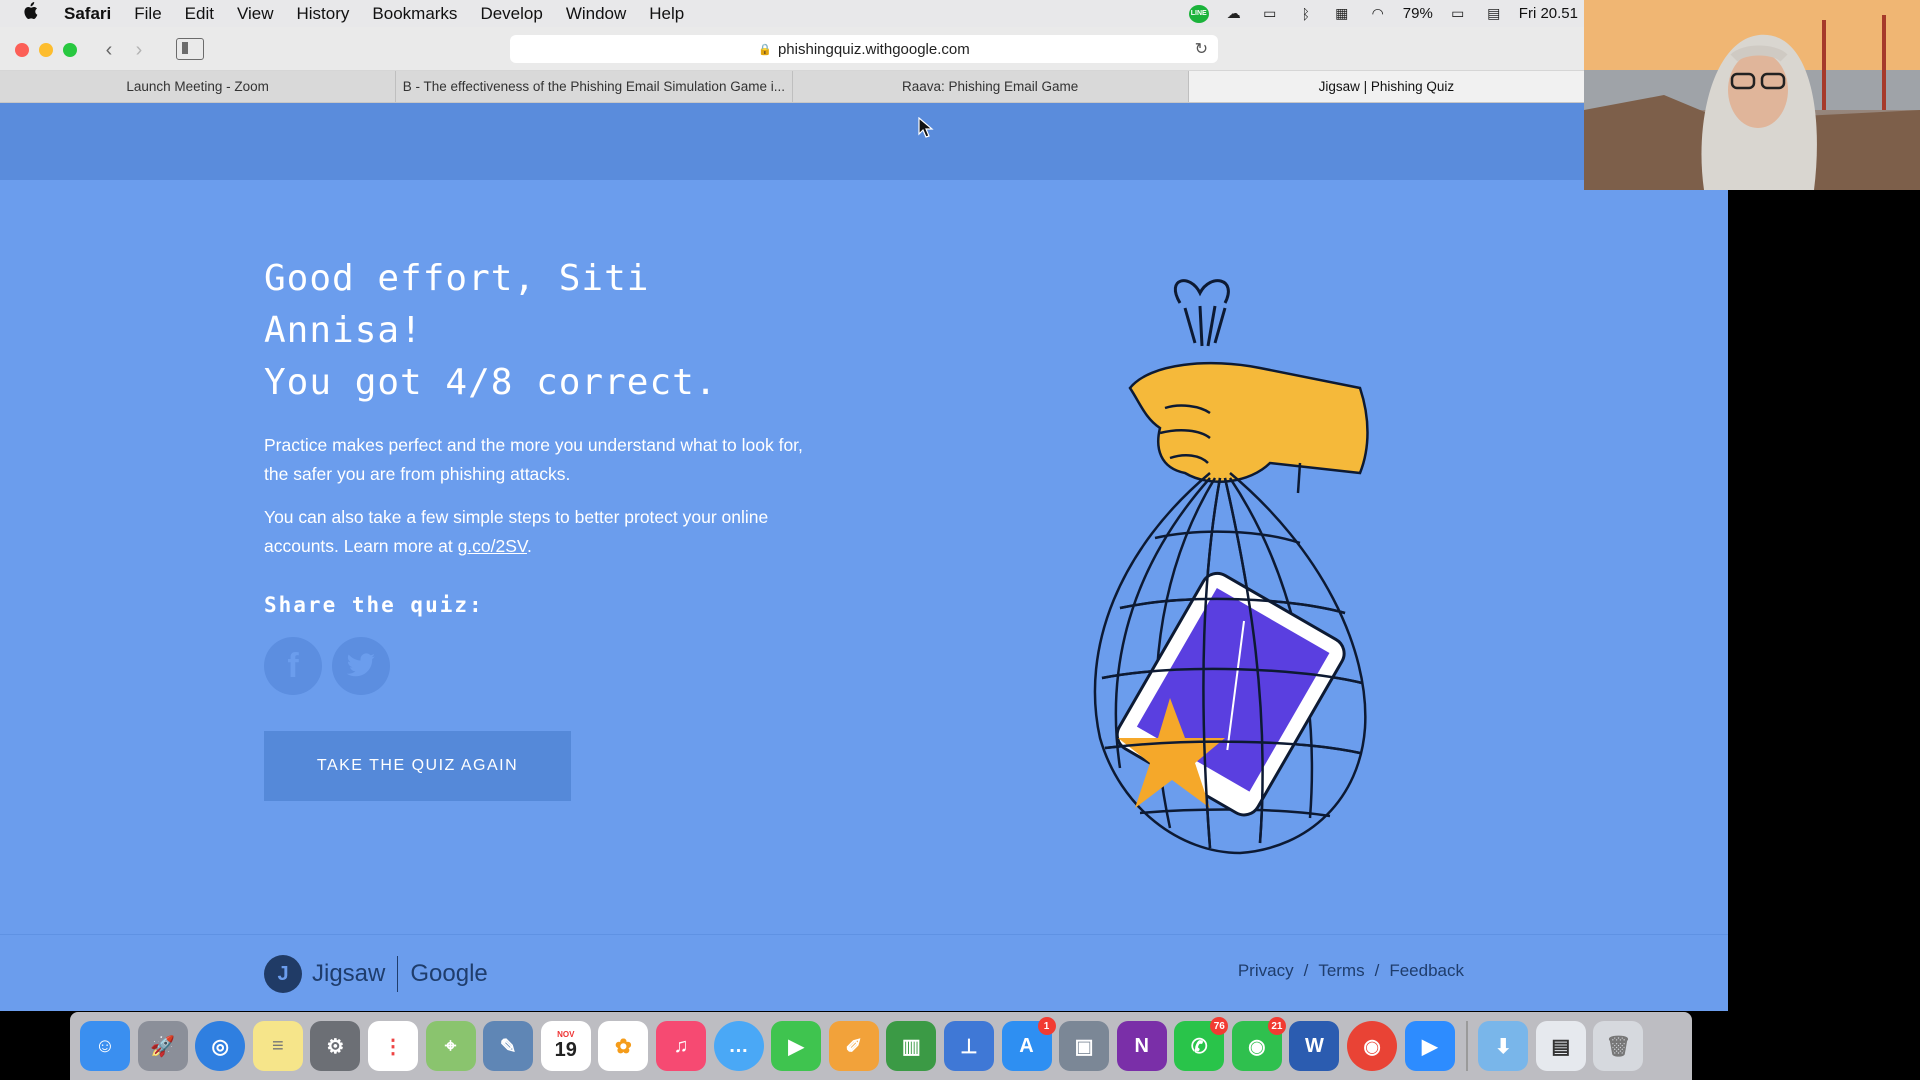 This screenshot has height=1080, width=1920. What do you see at coordinates (283, 974) in the screenshot?
I see `jigsaw-logo-icon: J` at bounding box center [283, 974].